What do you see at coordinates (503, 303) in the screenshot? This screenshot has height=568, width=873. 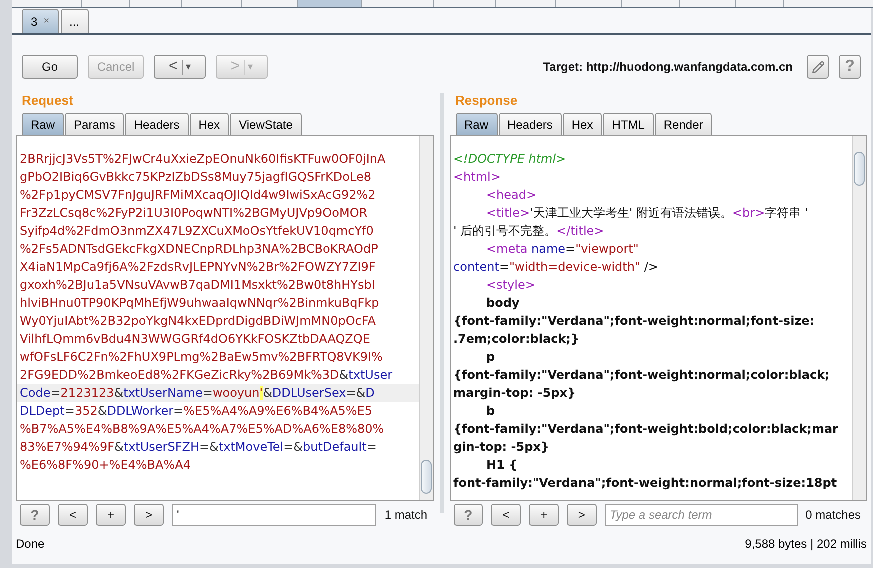 I see `code-line: body` at bounding box center [503, 303].